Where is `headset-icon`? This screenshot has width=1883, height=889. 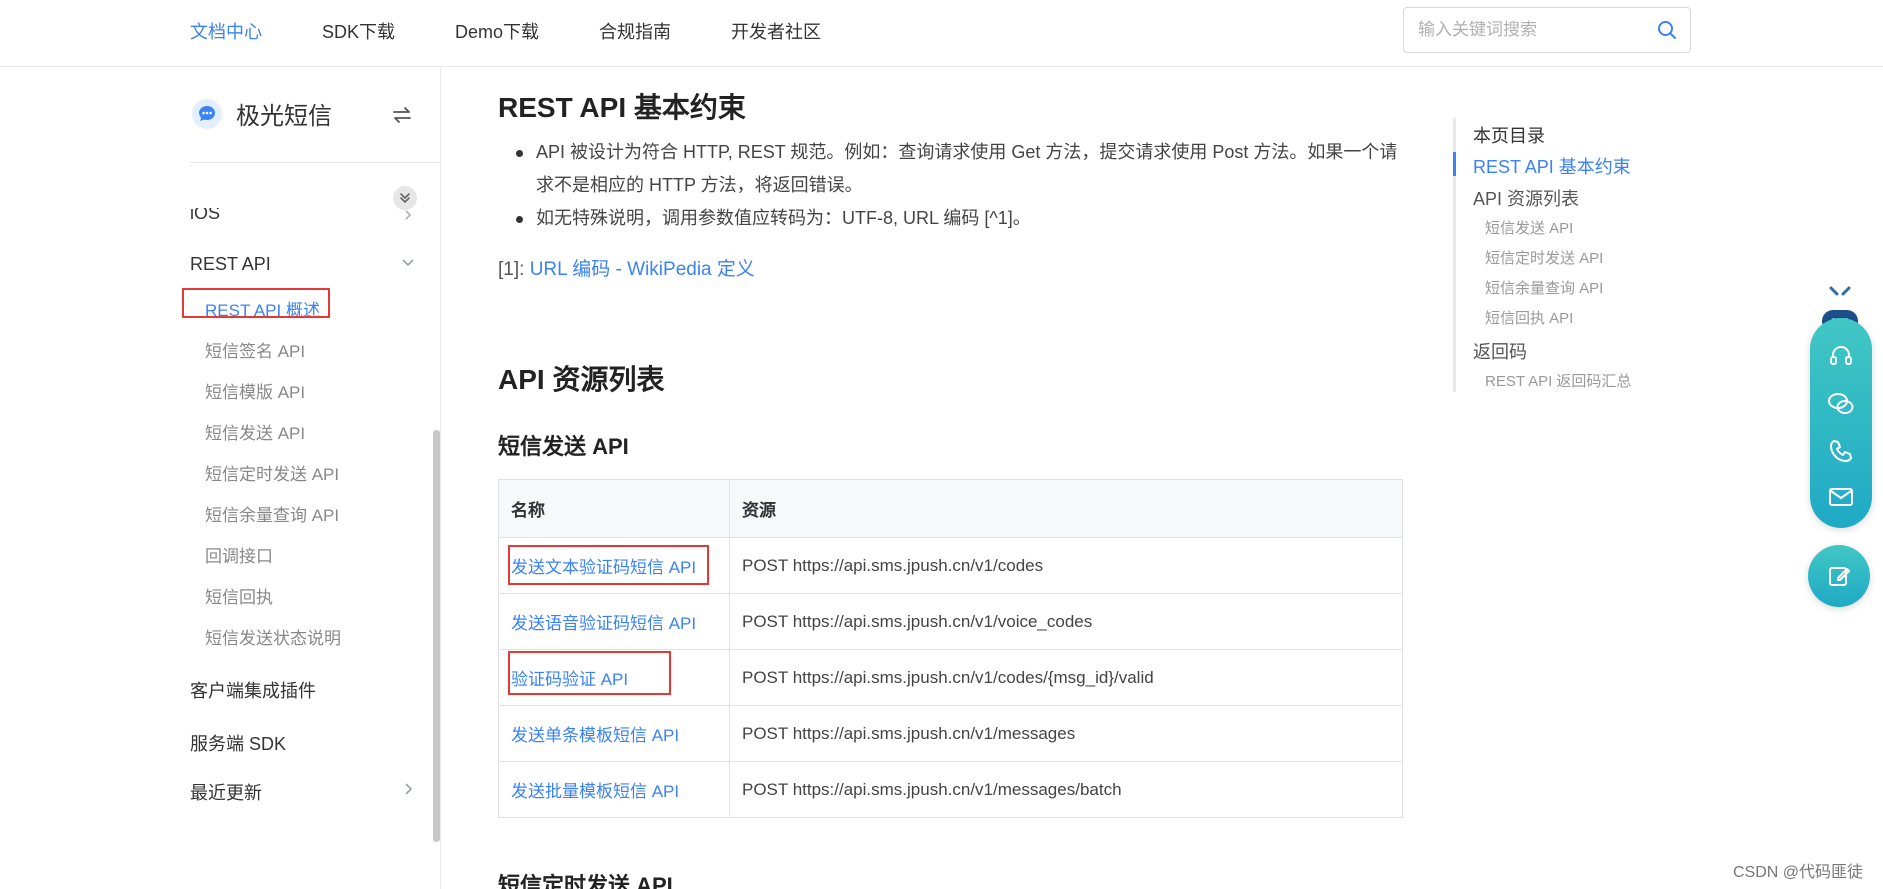 headset-icon is located at coordinates (1841, 356).